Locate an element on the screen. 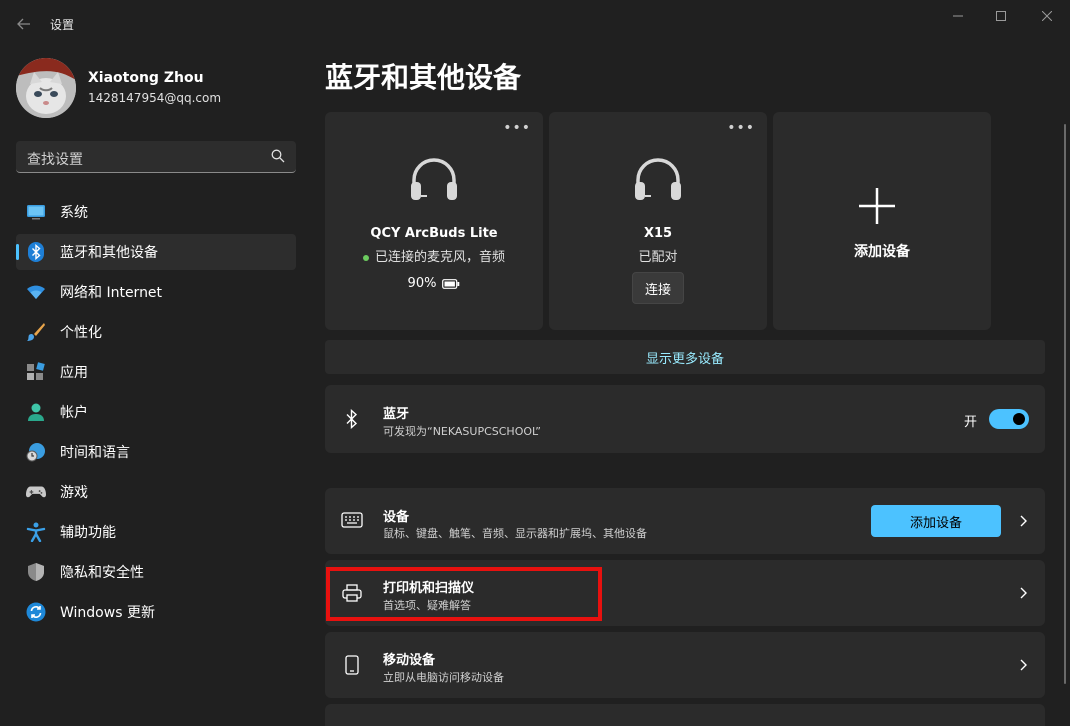 The image size is (1070, 726). user-name: Xiaotong Zhou is located at coordinates (146, 78).